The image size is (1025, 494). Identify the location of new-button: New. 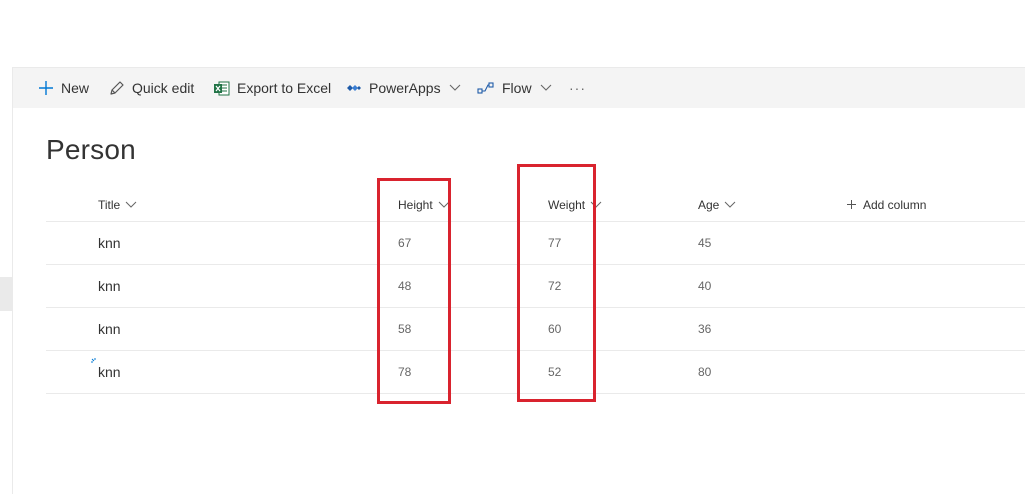
(63, 88).